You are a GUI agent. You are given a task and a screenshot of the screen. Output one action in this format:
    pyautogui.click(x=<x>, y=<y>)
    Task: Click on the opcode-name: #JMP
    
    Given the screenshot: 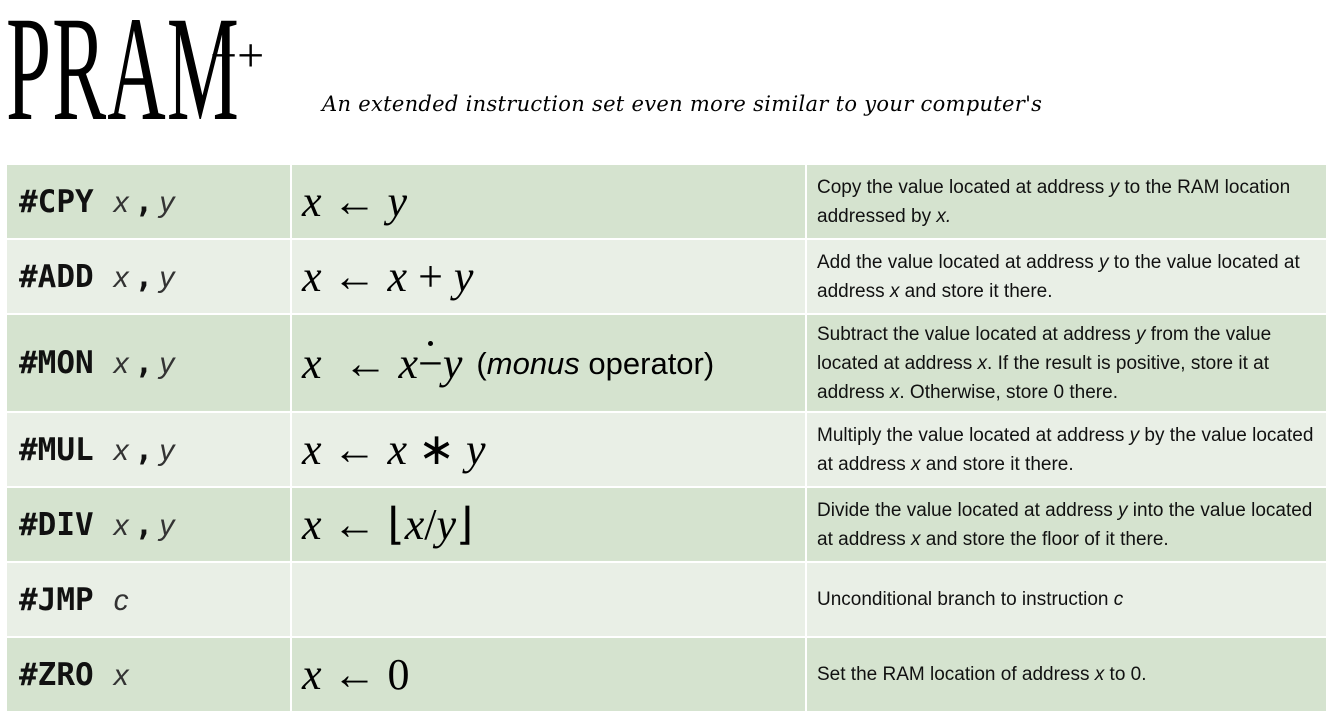 What is the action you would take?
    pyautogui.click(x=56, y=599)
    